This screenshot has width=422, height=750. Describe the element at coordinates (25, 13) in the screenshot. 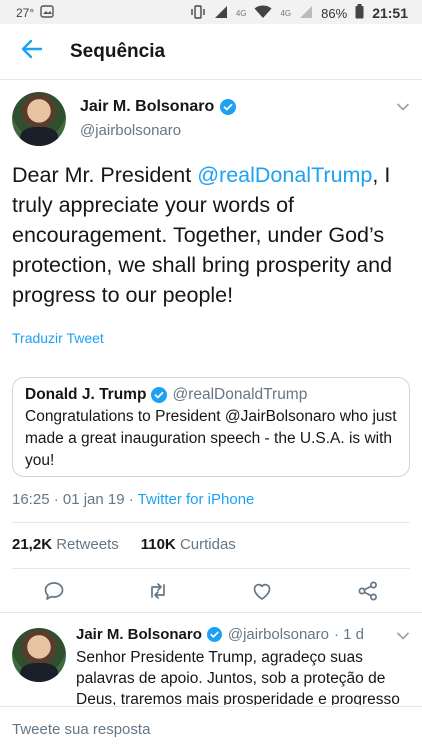

I see `temperature-text: 27°` at that location.